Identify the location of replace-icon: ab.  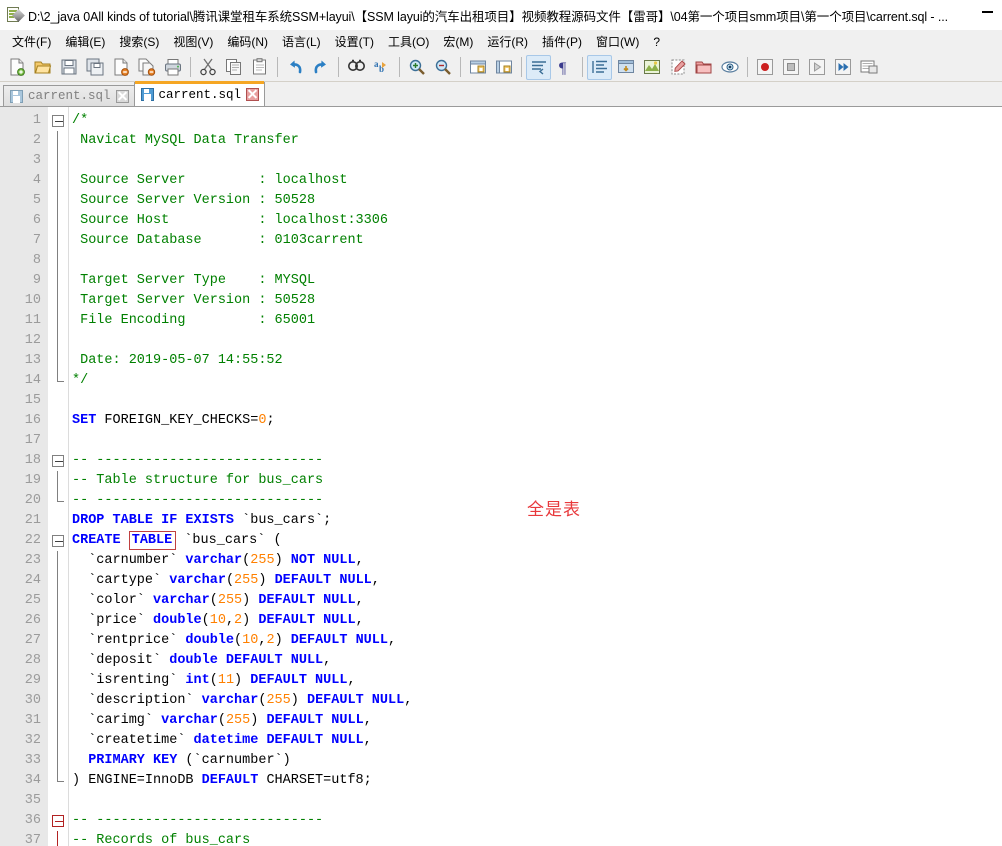
(381, 67).